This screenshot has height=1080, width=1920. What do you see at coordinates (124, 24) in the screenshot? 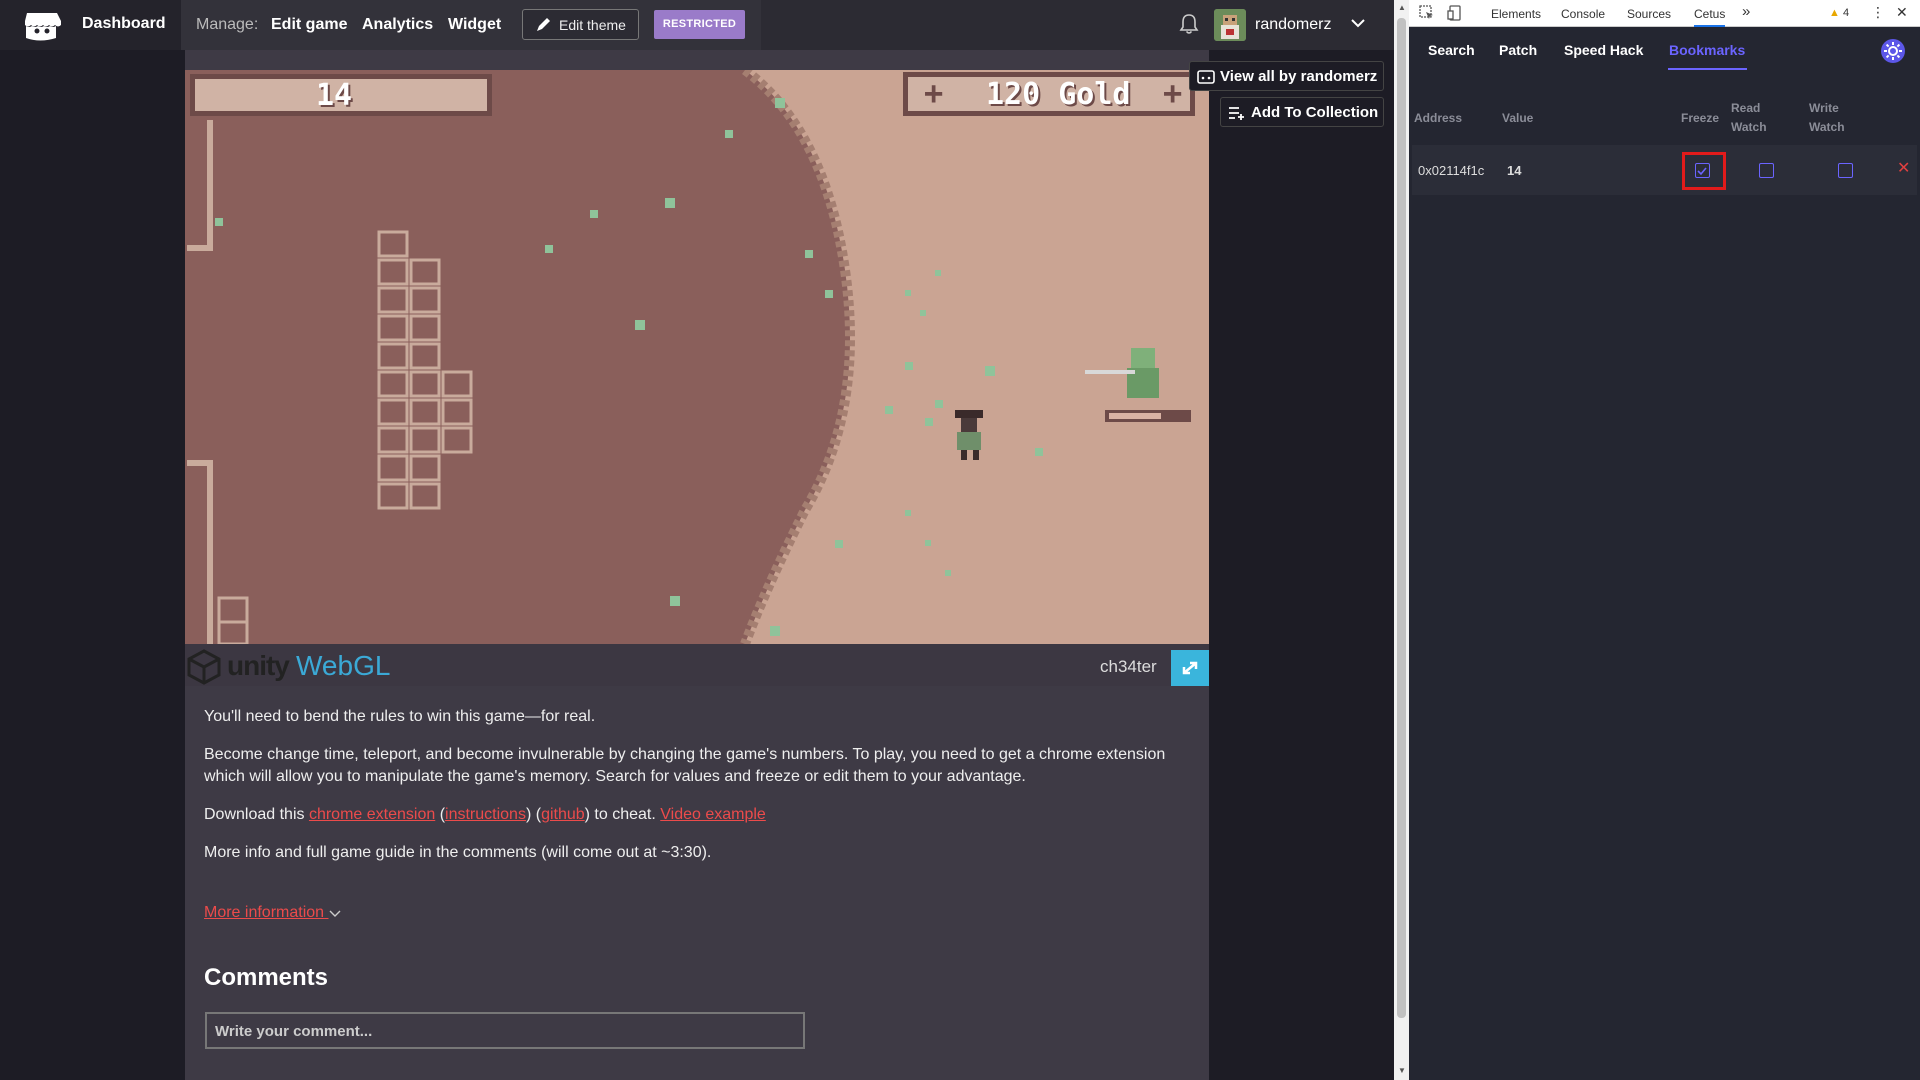
I see `dashboard-link: Dashboard` at bounding box center [124, 24].